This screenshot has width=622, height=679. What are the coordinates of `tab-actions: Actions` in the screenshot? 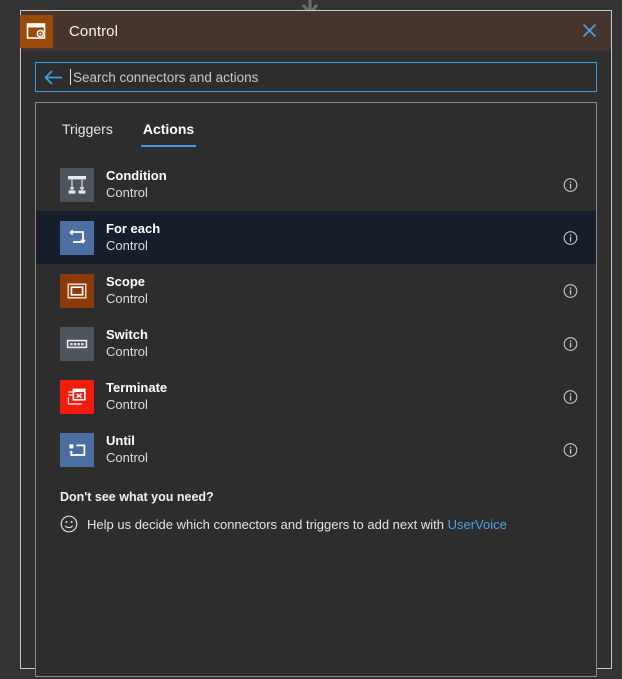 It's located at (168, 132).